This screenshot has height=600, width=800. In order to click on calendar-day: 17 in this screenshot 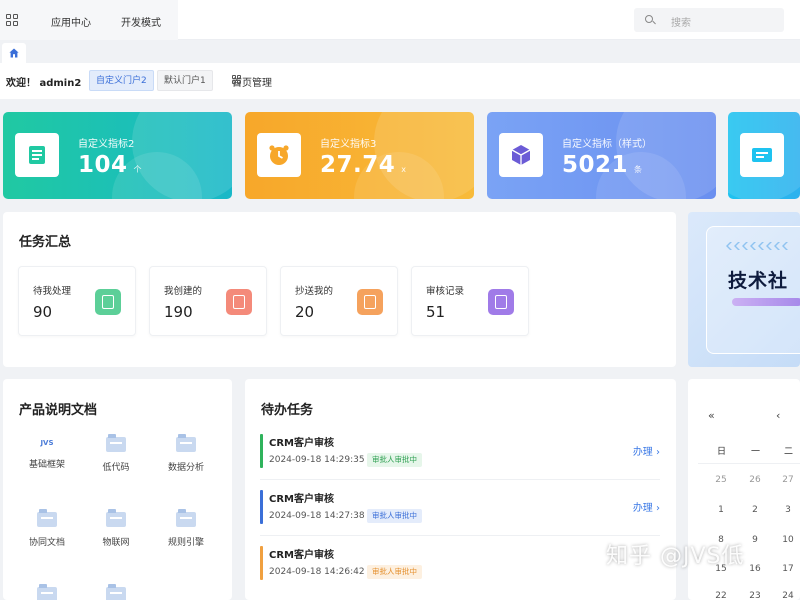, I will do `click(788, 569)`.